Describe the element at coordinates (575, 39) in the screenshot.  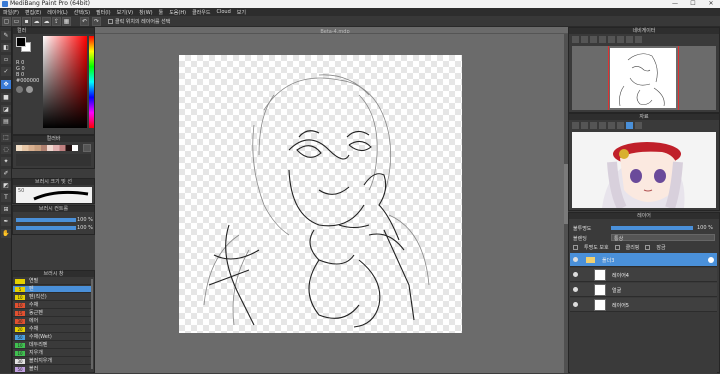
I see `zoom-in-icon` at that location.